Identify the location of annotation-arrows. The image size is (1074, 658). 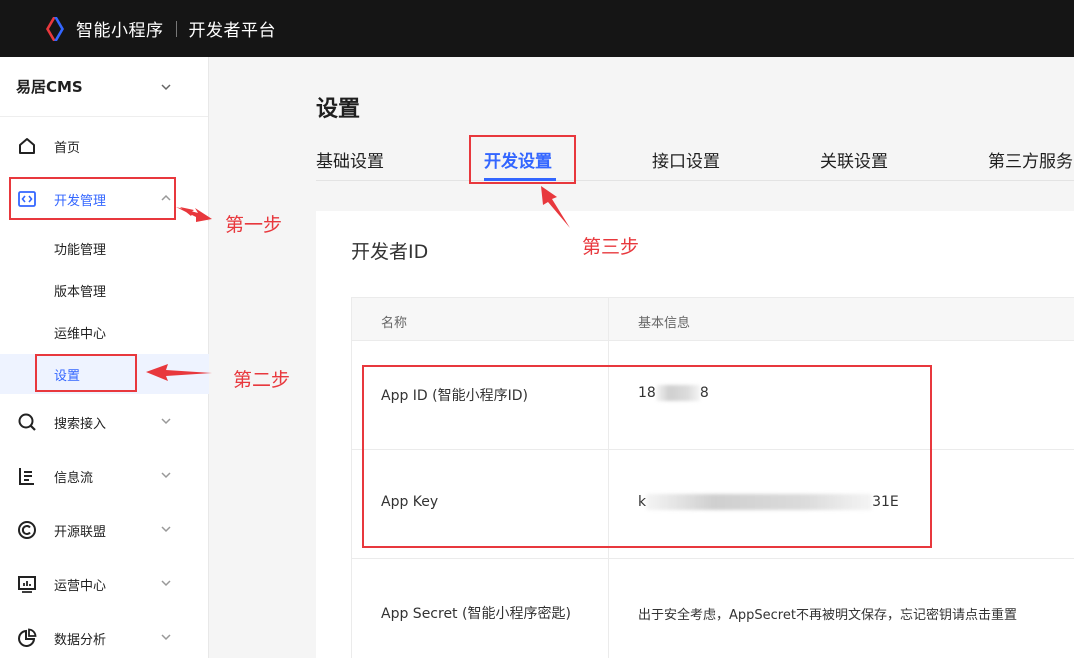
(358, 283).